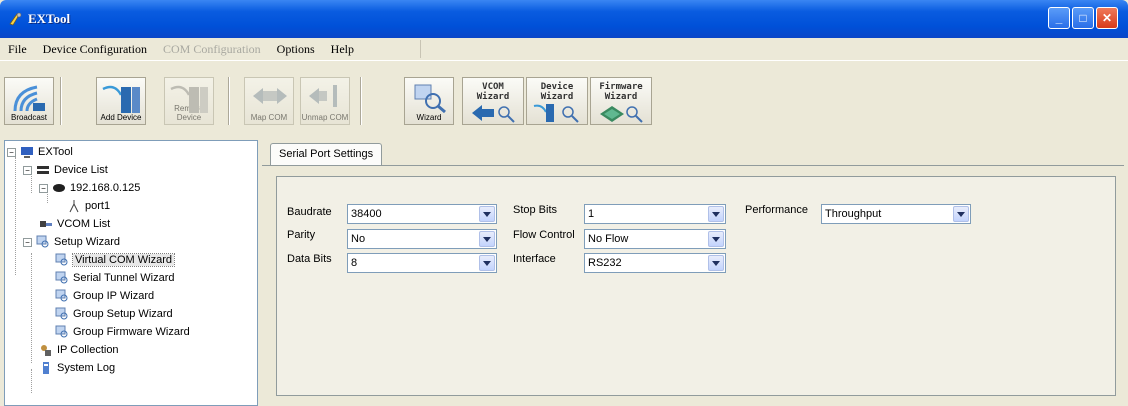 The image size is (1128, 406). What do you see at coordinates (55, 152) in the screenshot?
I see `tree-label: EXTool` at bounding box center [55, 152].